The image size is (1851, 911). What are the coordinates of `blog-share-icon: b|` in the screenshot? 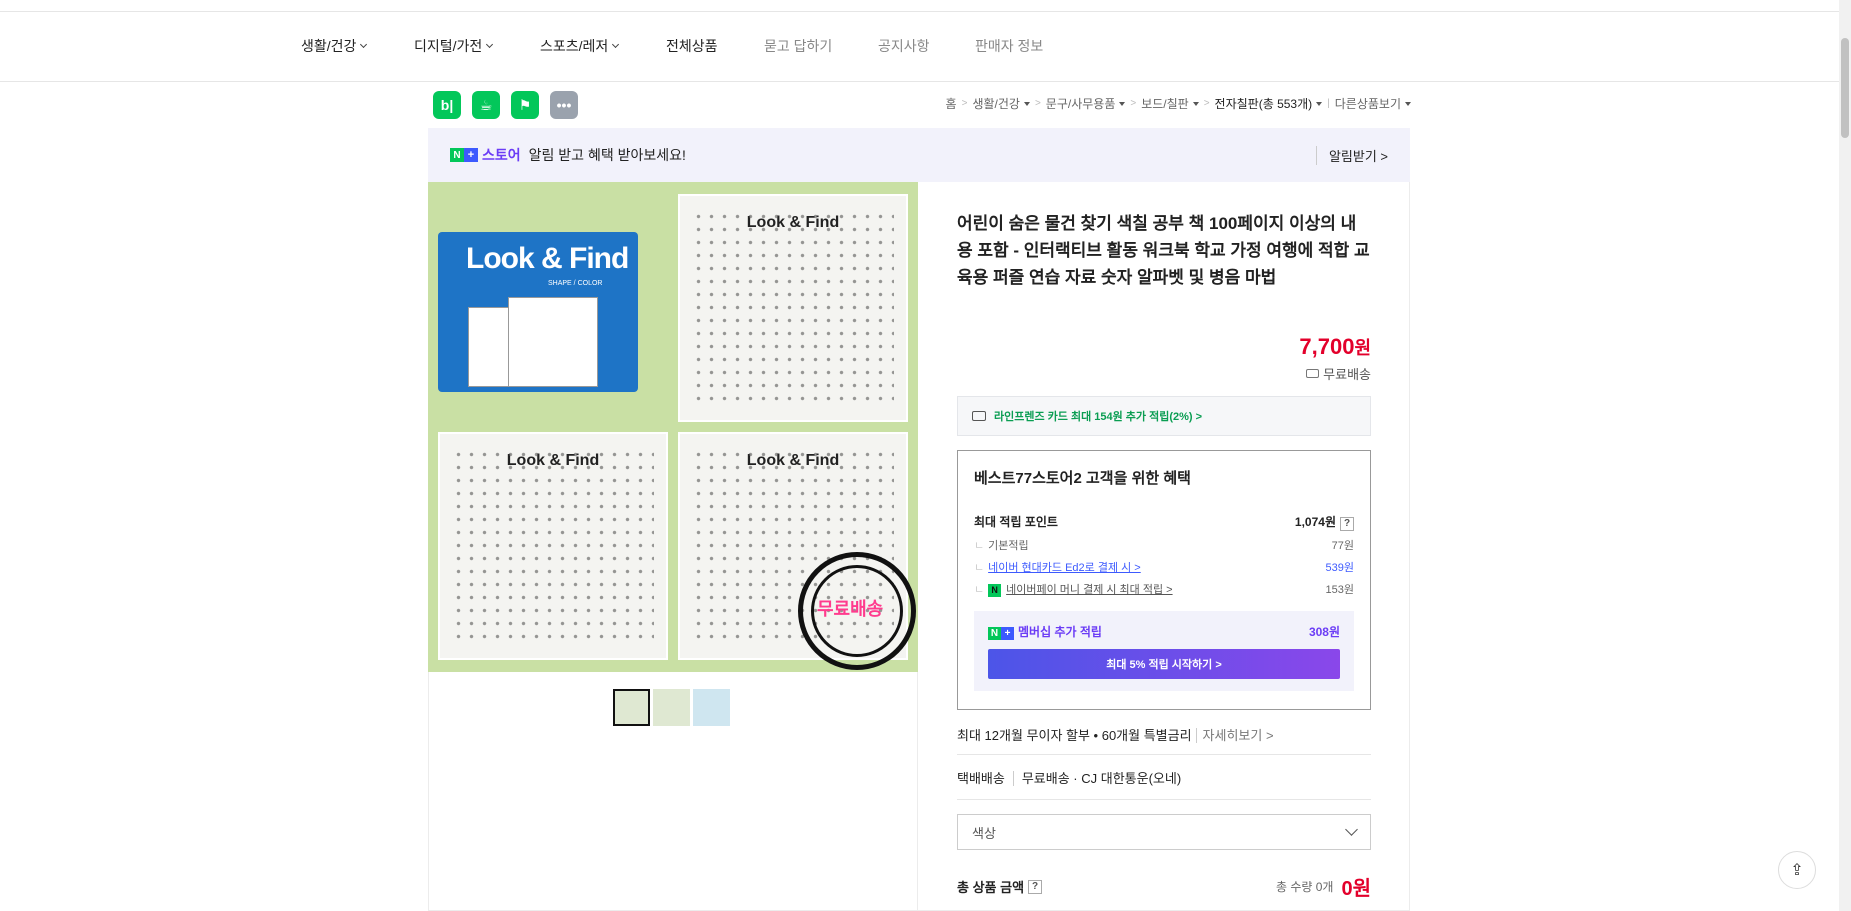 It's located at (447, 105).